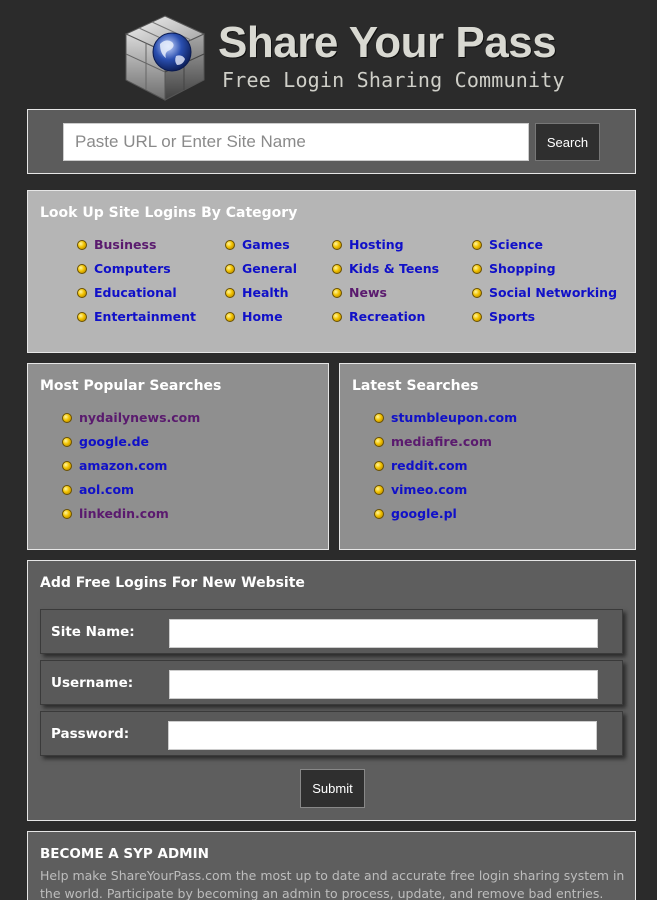 The image size is (657, 900). What do you see at coordinates (393, 80) in the screenshot?
I see `site-tagline: Free Login Sharing Community` at bounding box center [393, 80].